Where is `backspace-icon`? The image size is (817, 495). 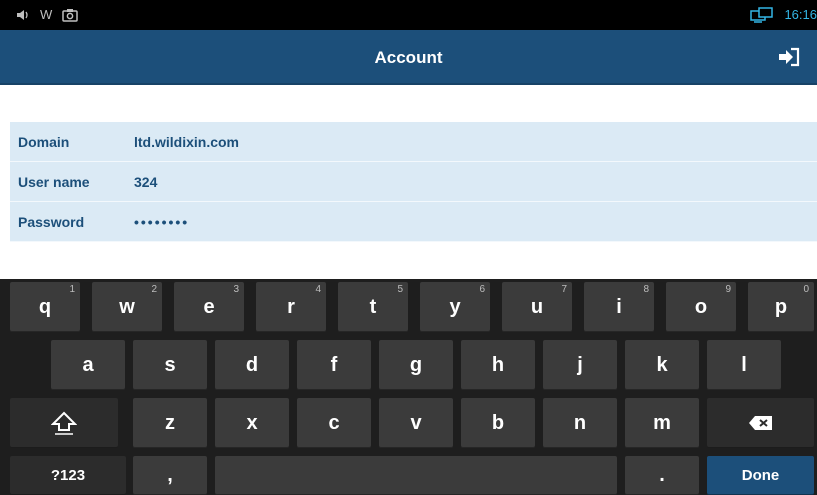 backspace-icon is located at coordinates (760, 423).